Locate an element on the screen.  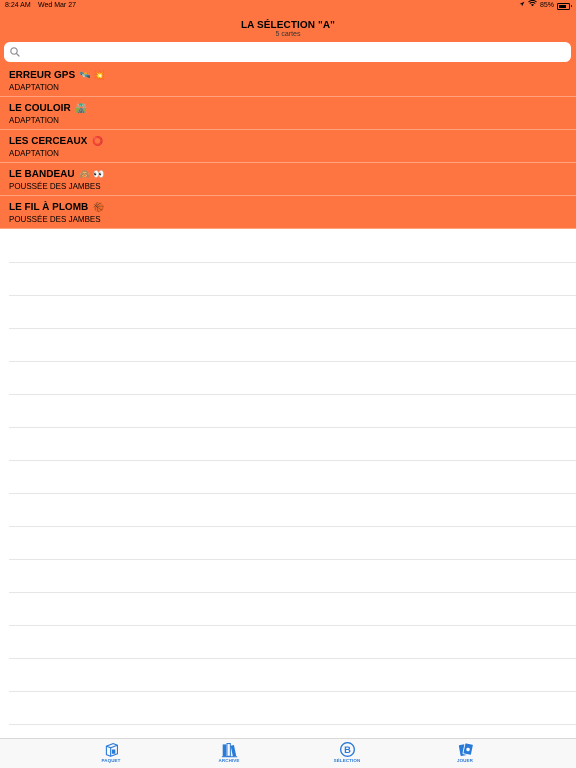
card-title: LE FIL À PLOMB is located at coordinates (49, 207).